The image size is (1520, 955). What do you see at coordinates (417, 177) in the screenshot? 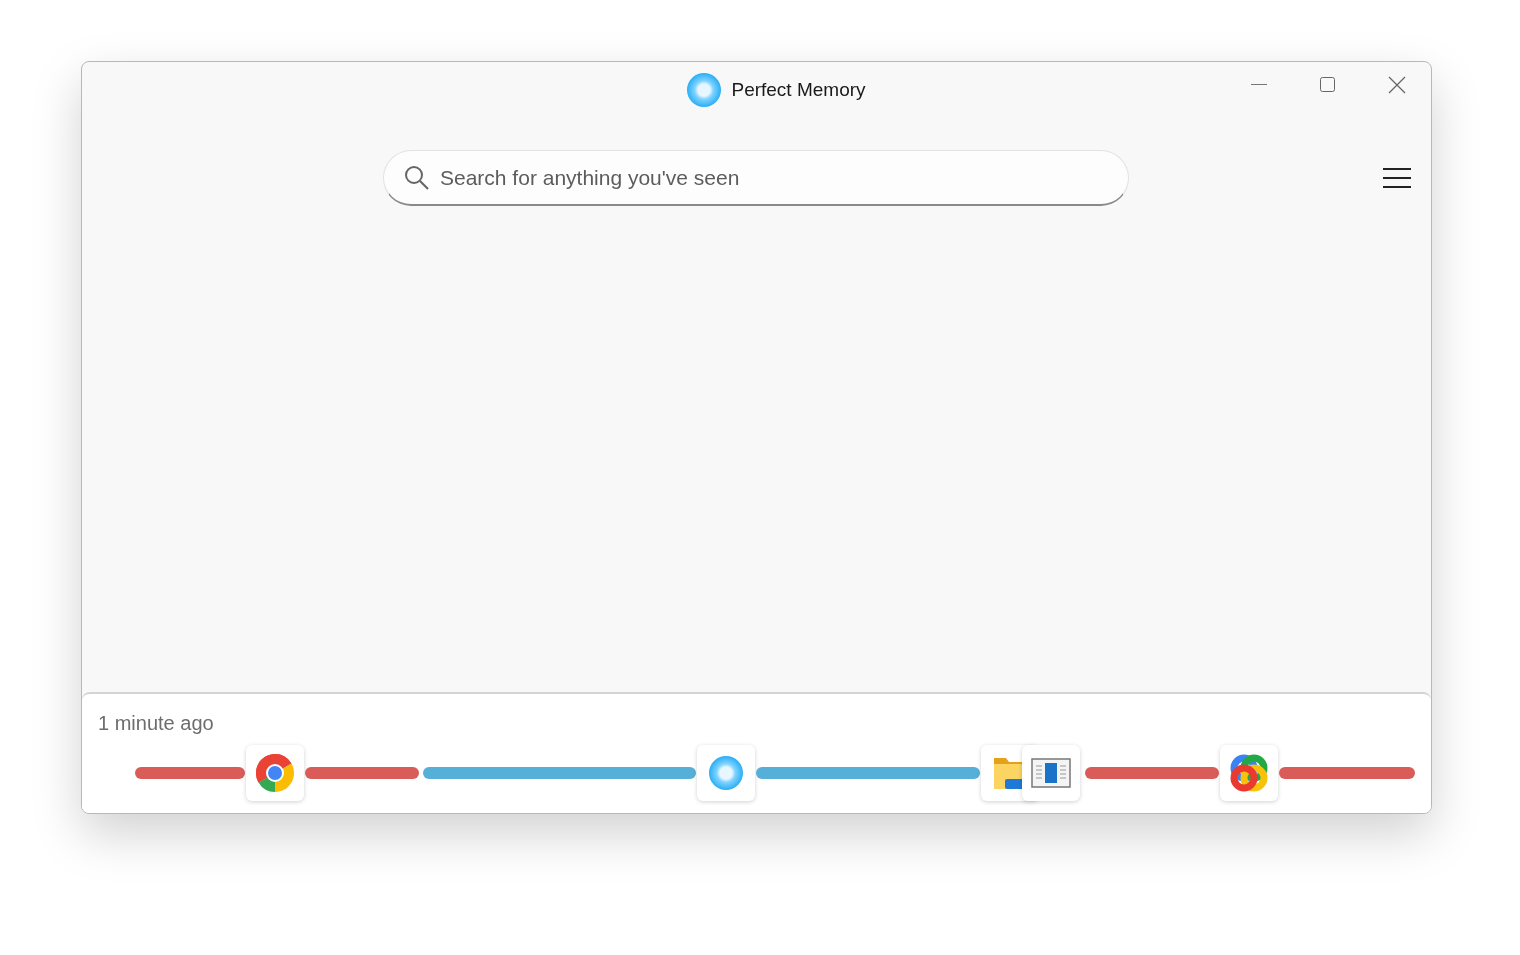
I see `search-icon` at bounding box center [417, 177].